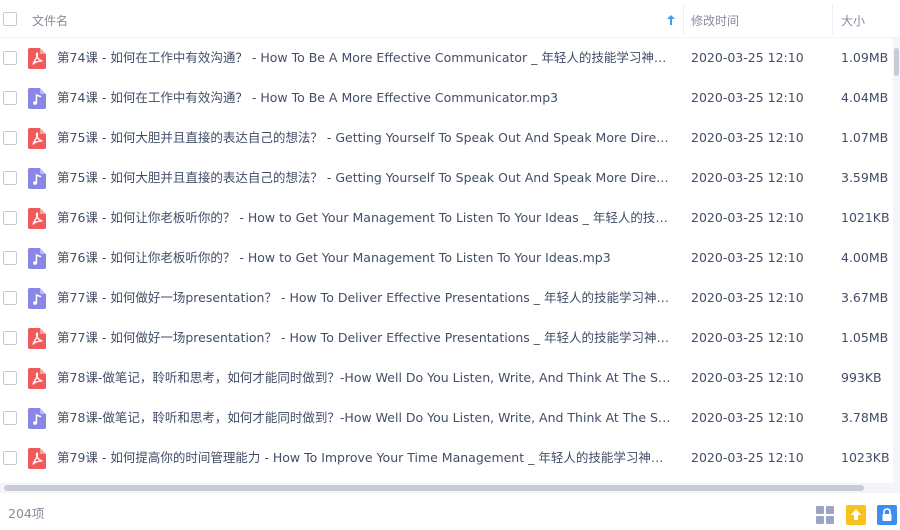 This screenshot has width=900, height=530. I want to click on vertical-scrollbar, so click(896, 260).